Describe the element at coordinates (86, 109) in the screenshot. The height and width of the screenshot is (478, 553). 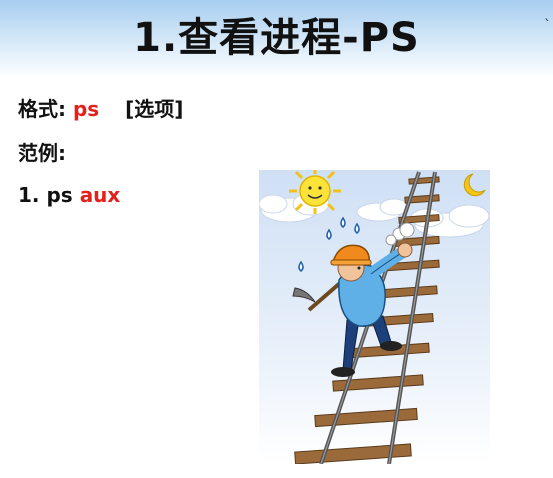
I see `format-command: ps` at that location.